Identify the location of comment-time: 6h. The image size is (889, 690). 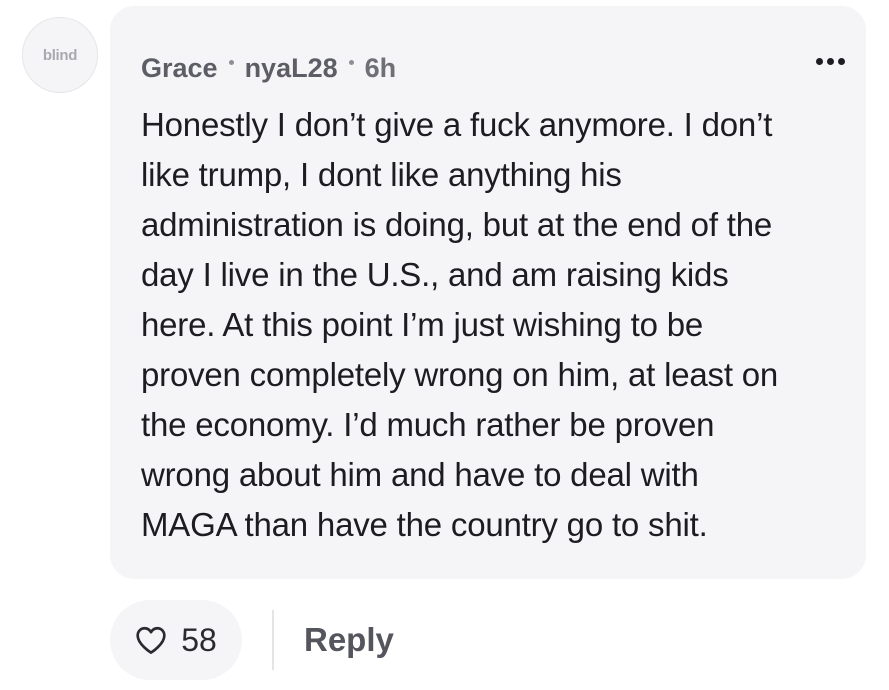
(380, 67).